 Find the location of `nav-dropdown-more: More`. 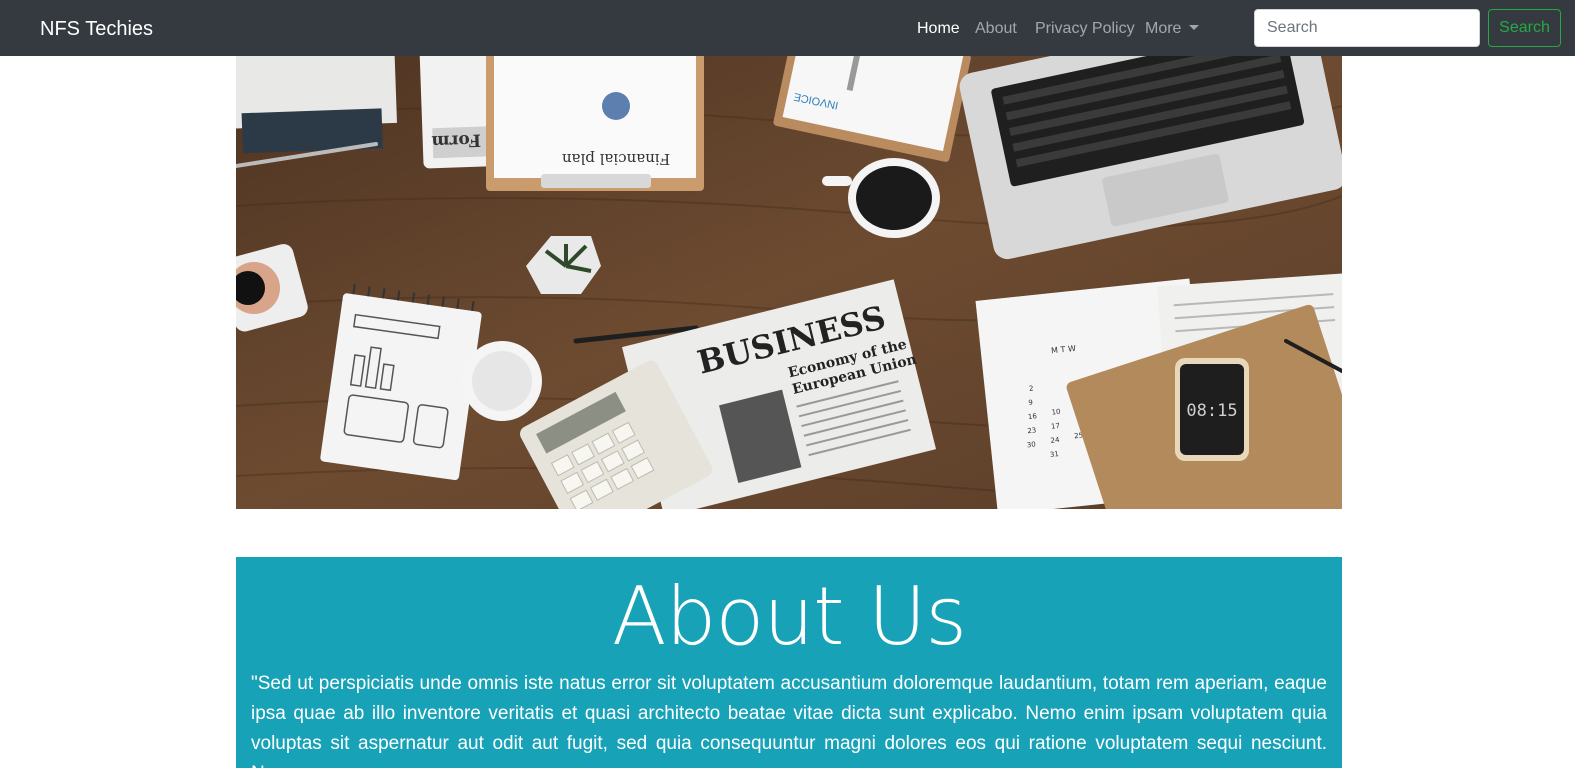

nav-dropdown-more: More is located at coordinates (1172, 29).